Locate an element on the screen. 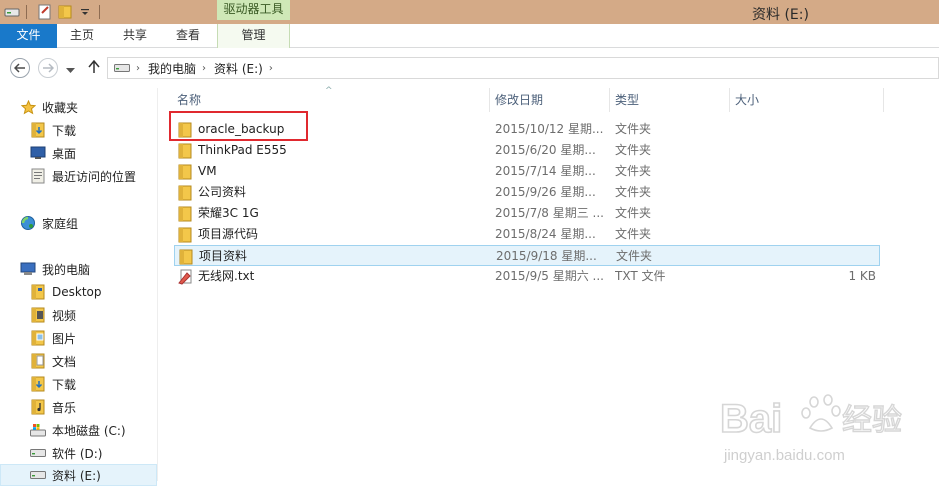  table-row: 荣耀3C 1G 2015/7/8 星期三 ... 文件夹 is located at coordinates (527, 213).